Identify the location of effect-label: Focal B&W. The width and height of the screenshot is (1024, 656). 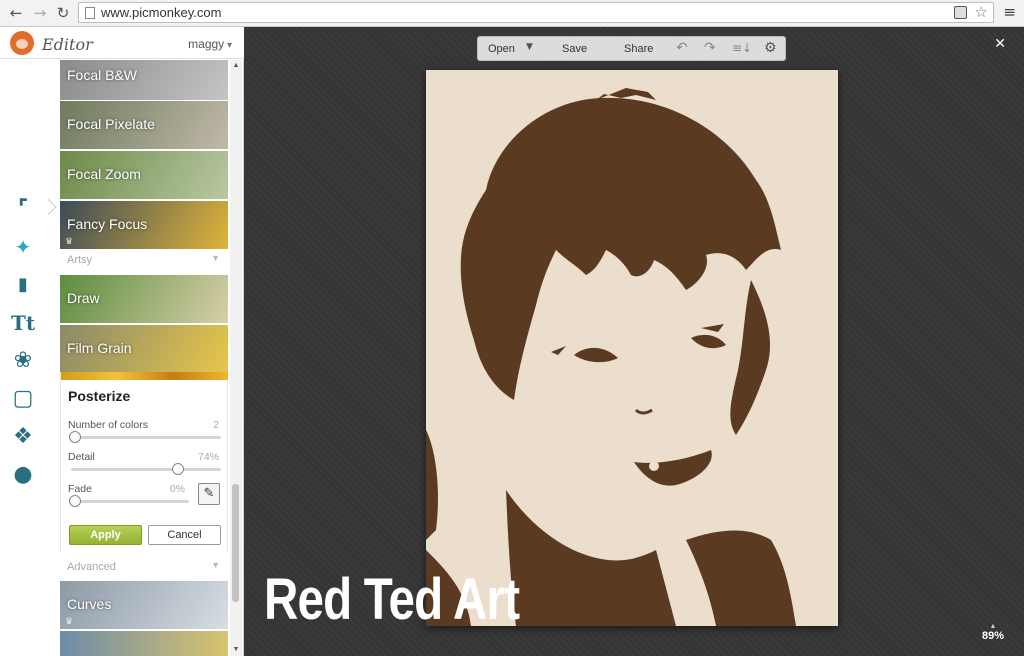
(102, 75).